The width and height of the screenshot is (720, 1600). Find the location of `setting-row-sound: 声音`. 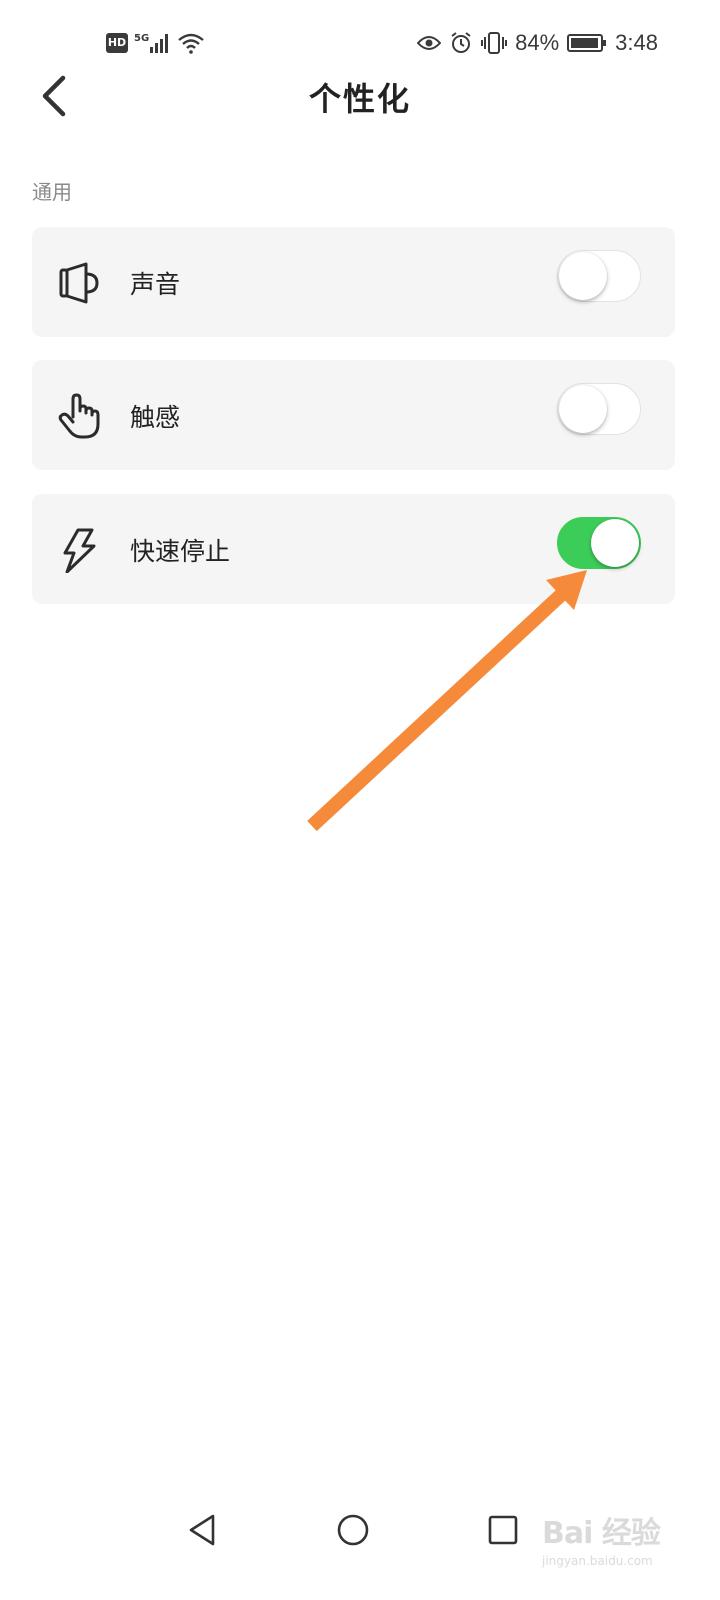

setting-row-sound: 声音 is located at coordinates (353, 282).